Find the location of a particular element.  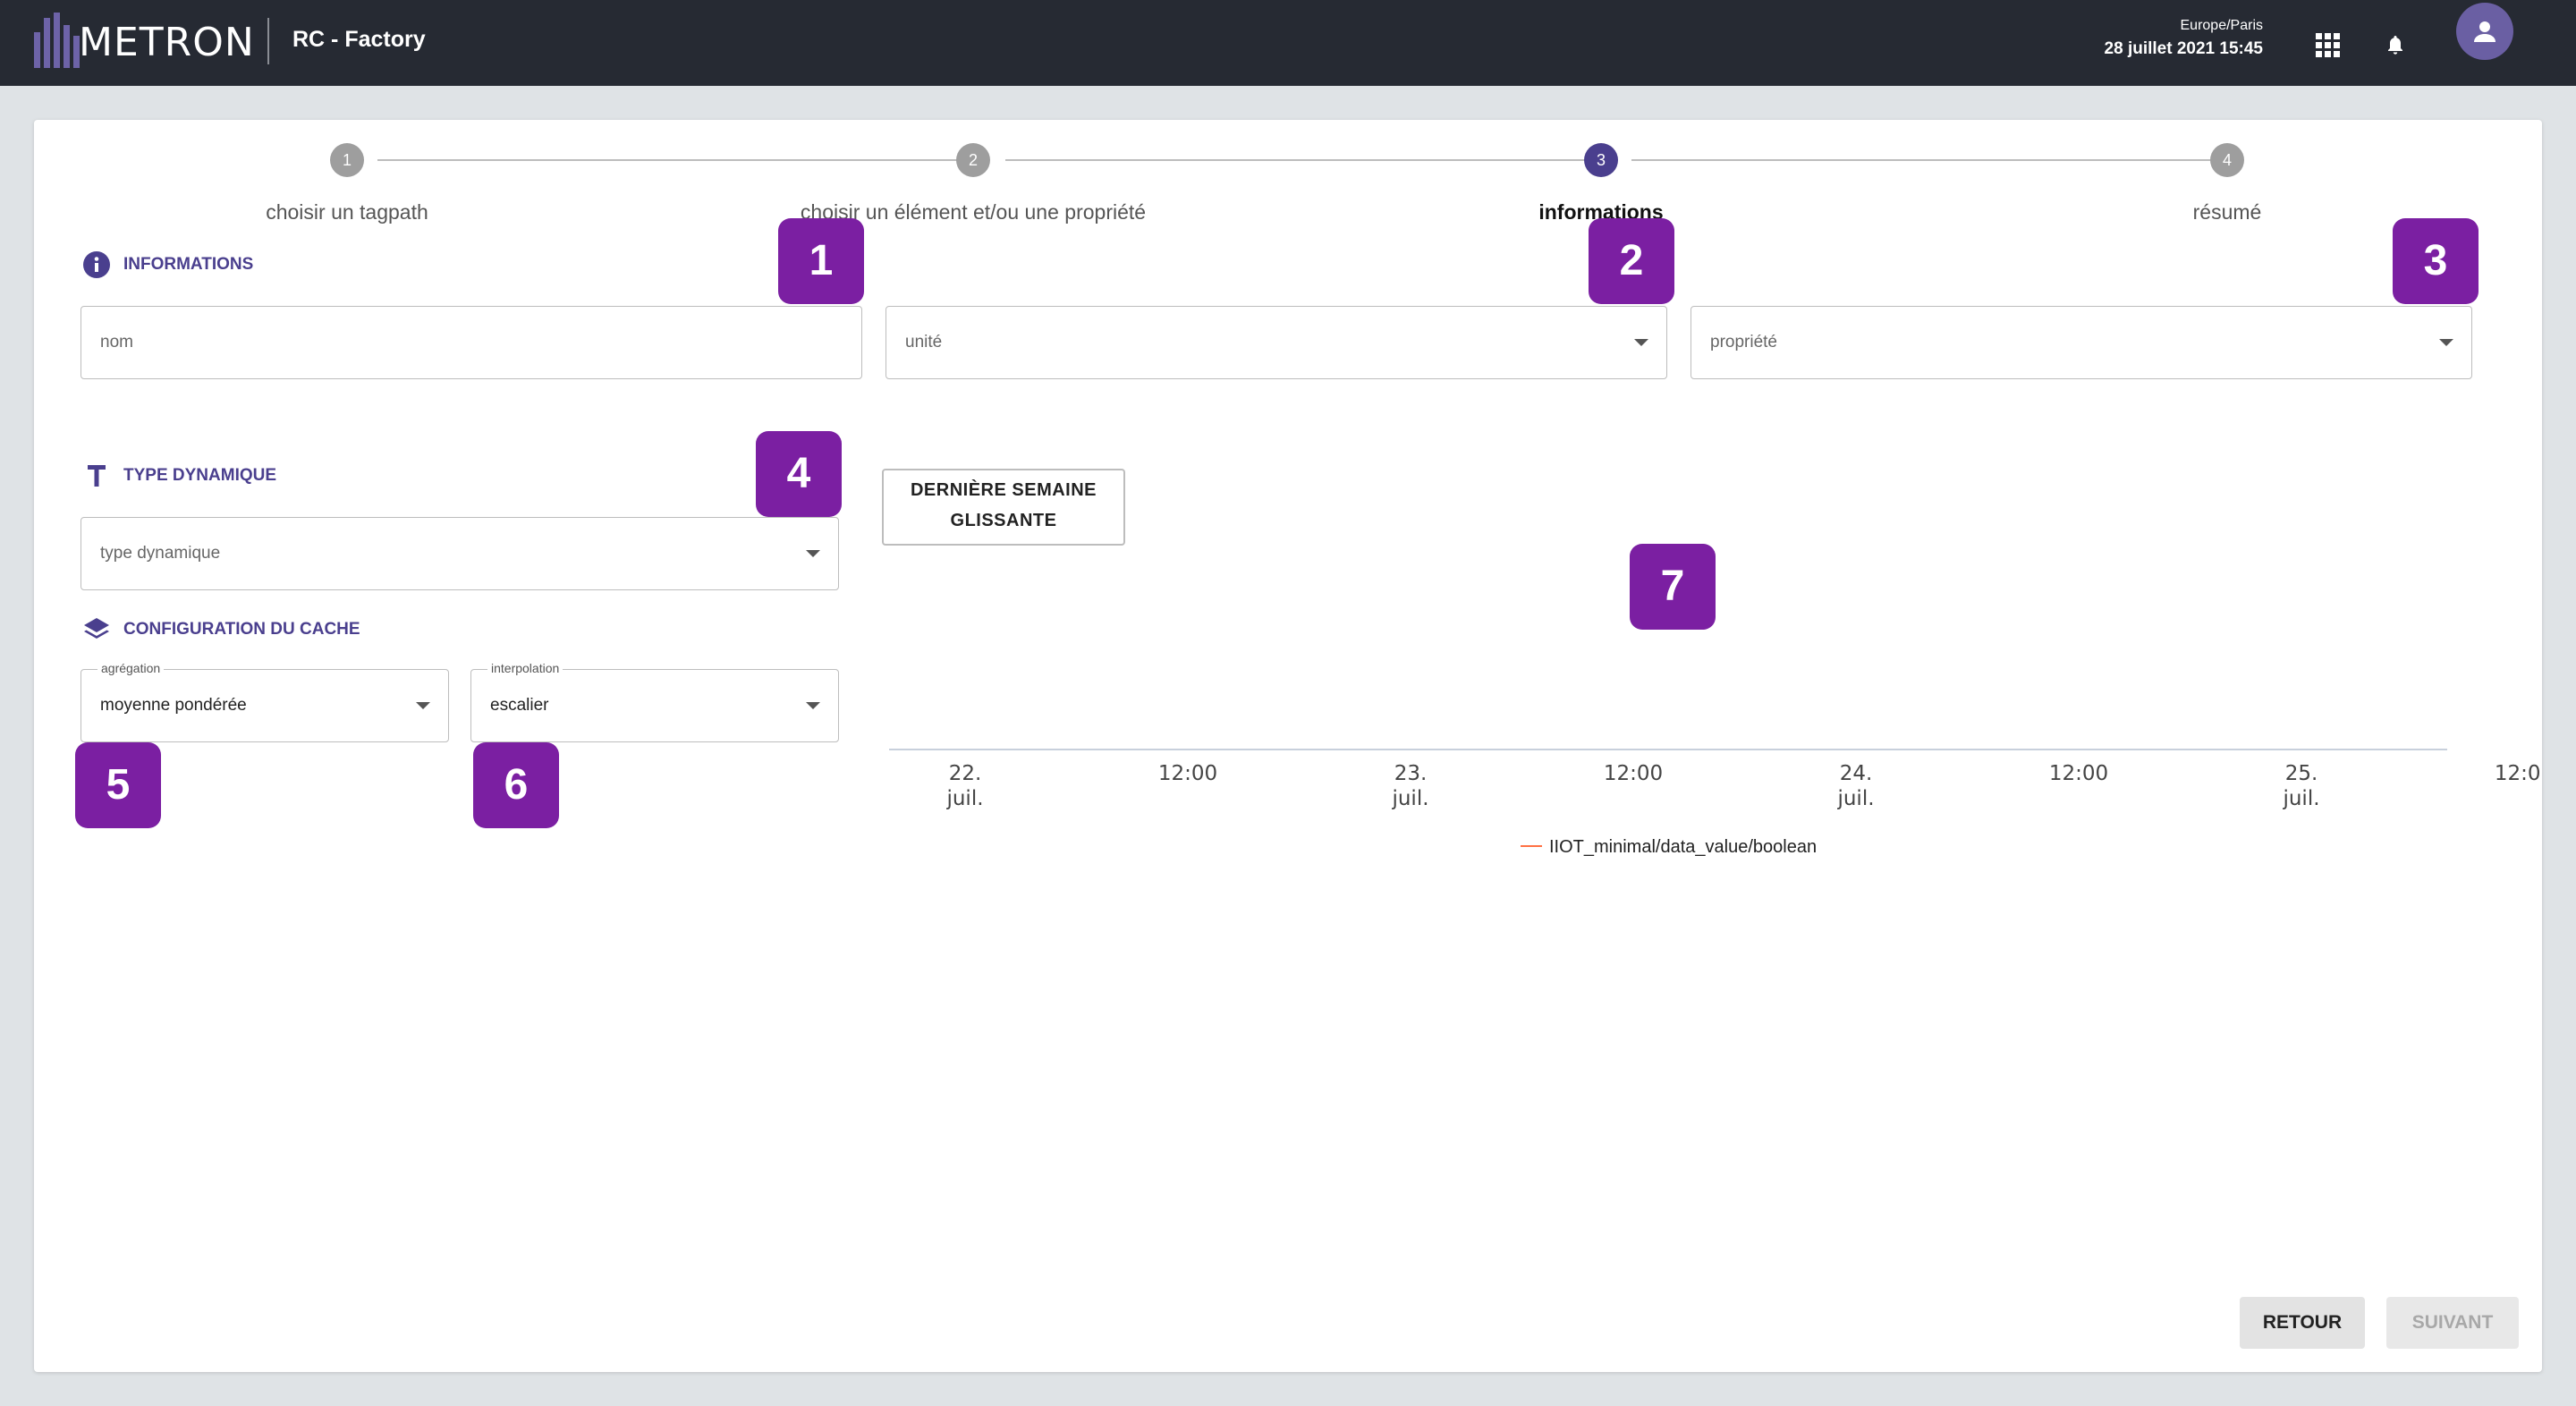

logo-bars-icon is located at coordinates (57, 40).